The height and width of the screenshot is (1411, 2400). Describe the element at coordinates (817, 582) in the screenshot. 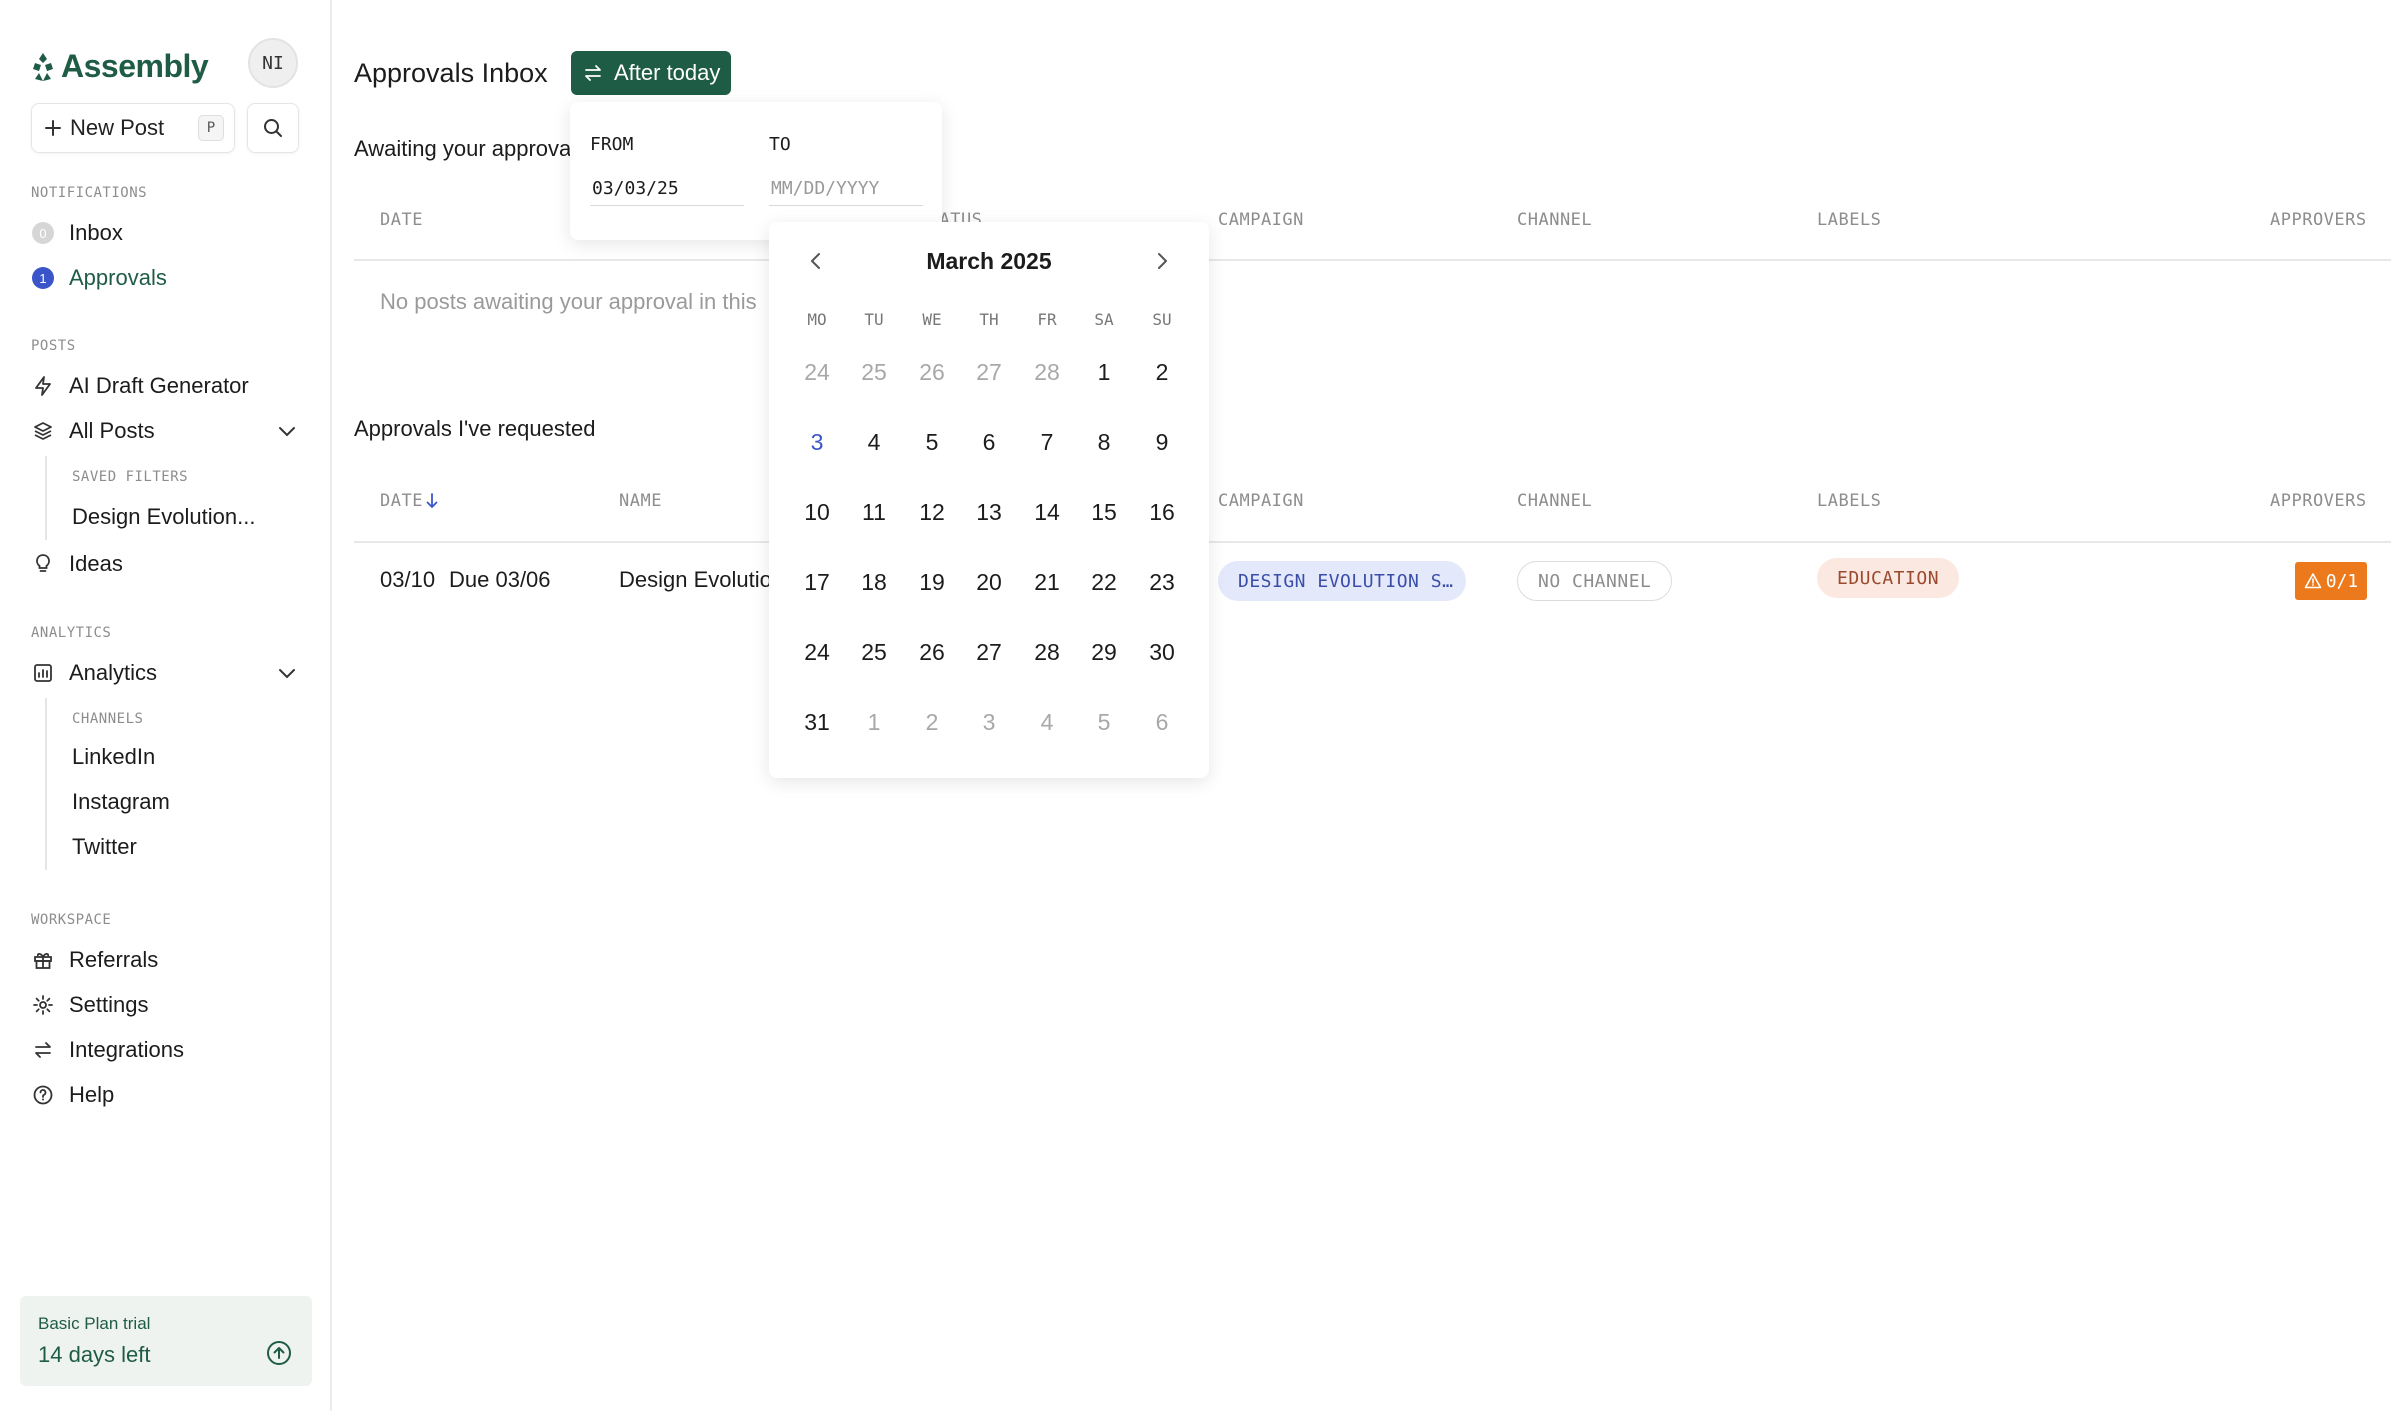

I see `calendar-day: 17` at that location.